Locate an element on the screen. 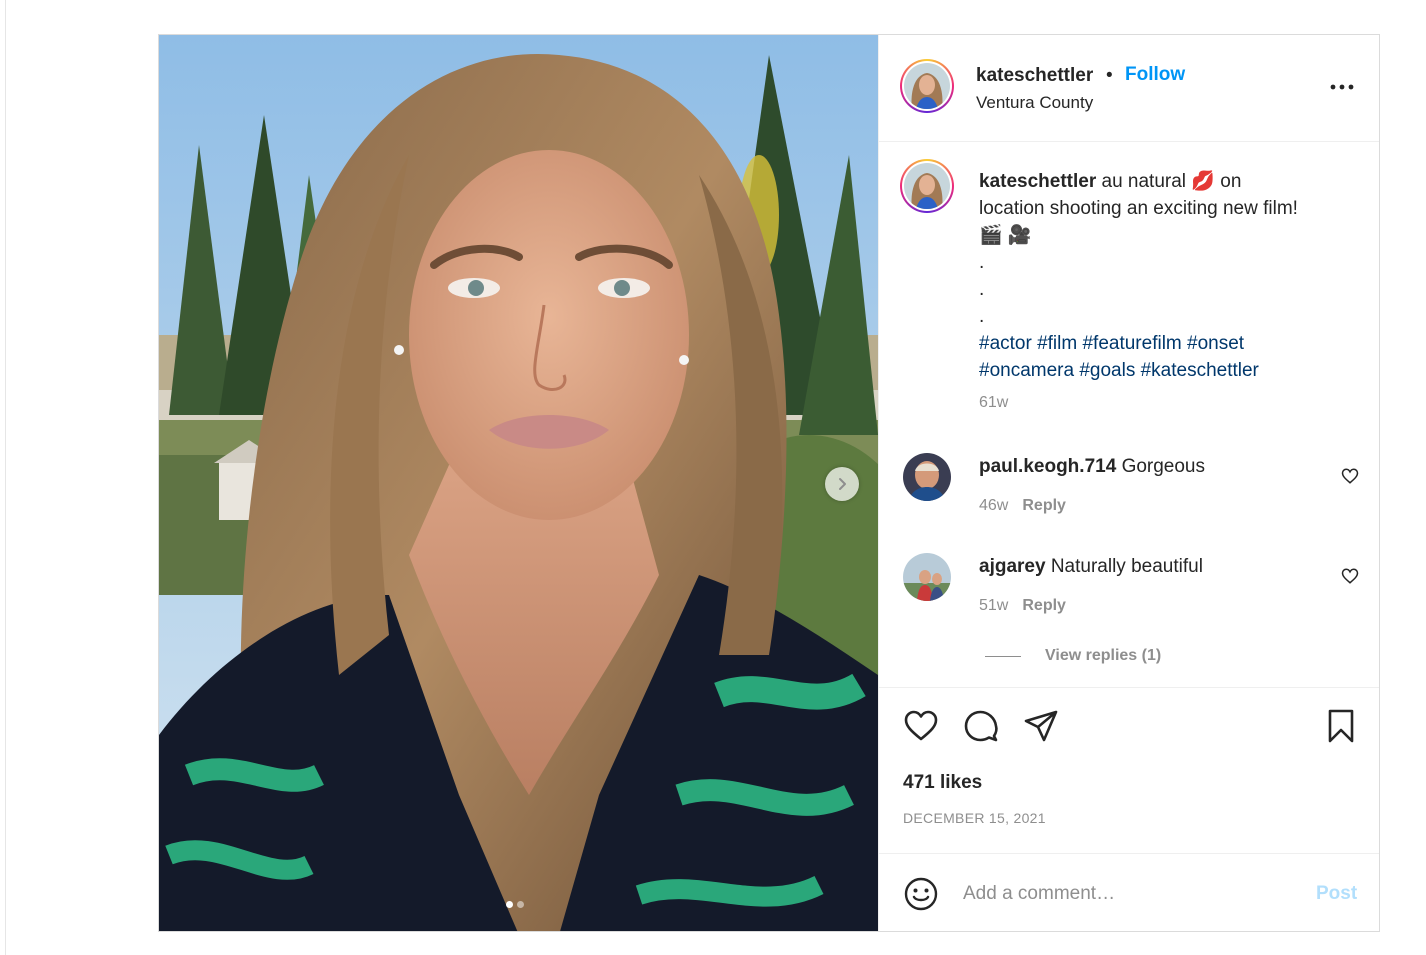  caption-timestamp: 61w is located at coordinates (993, 403).